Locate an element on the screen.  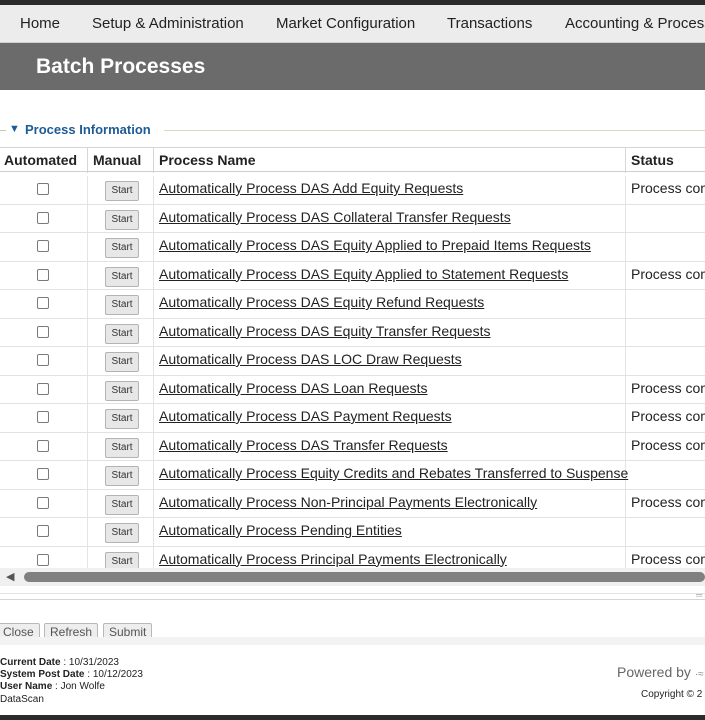
page-title: Batch Processes is located at coordinates (121, 66).